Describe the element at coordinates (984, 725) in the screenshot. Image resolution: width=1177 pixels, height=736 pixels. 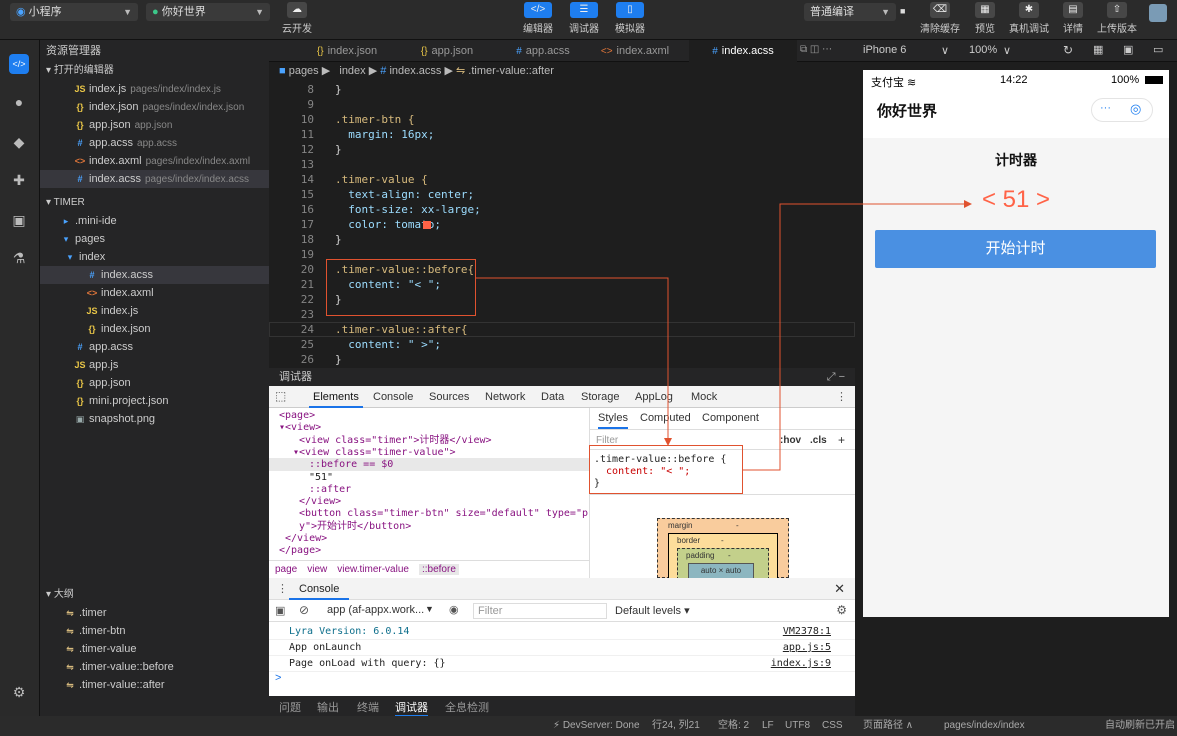
I see `page-path: pages/index/index` at that location.